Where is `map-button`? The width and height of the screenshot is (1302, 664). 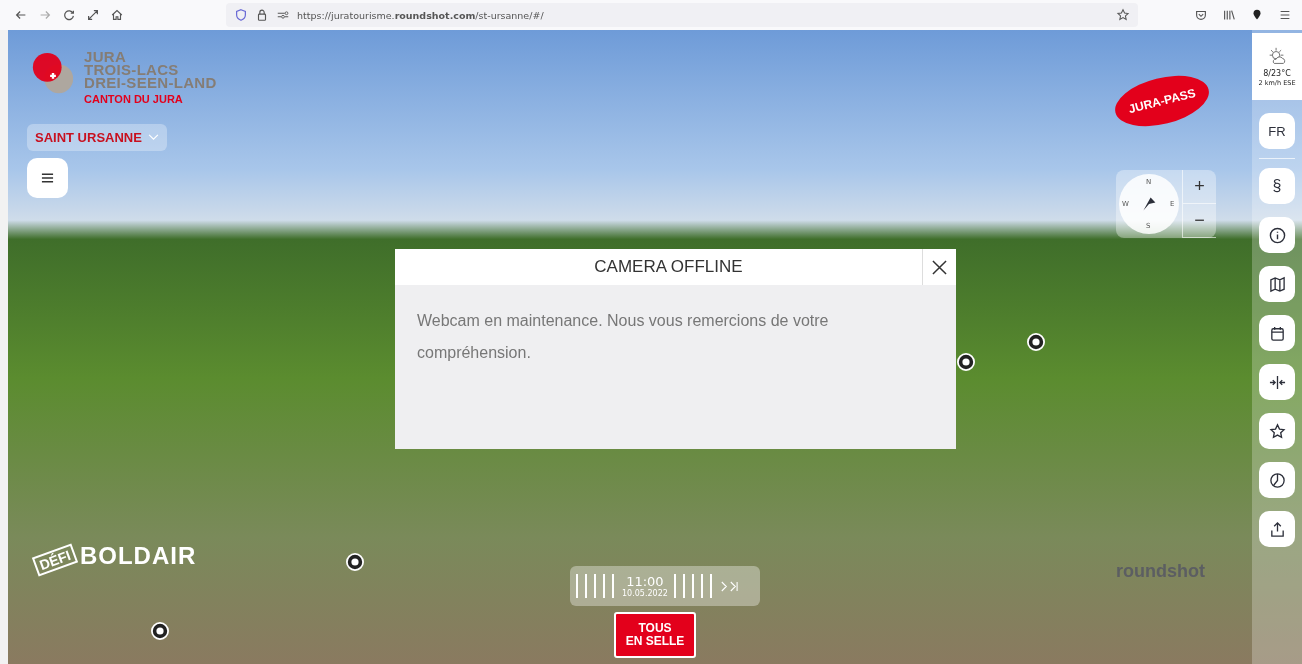
map-button is located at coordinates (1277, 284).